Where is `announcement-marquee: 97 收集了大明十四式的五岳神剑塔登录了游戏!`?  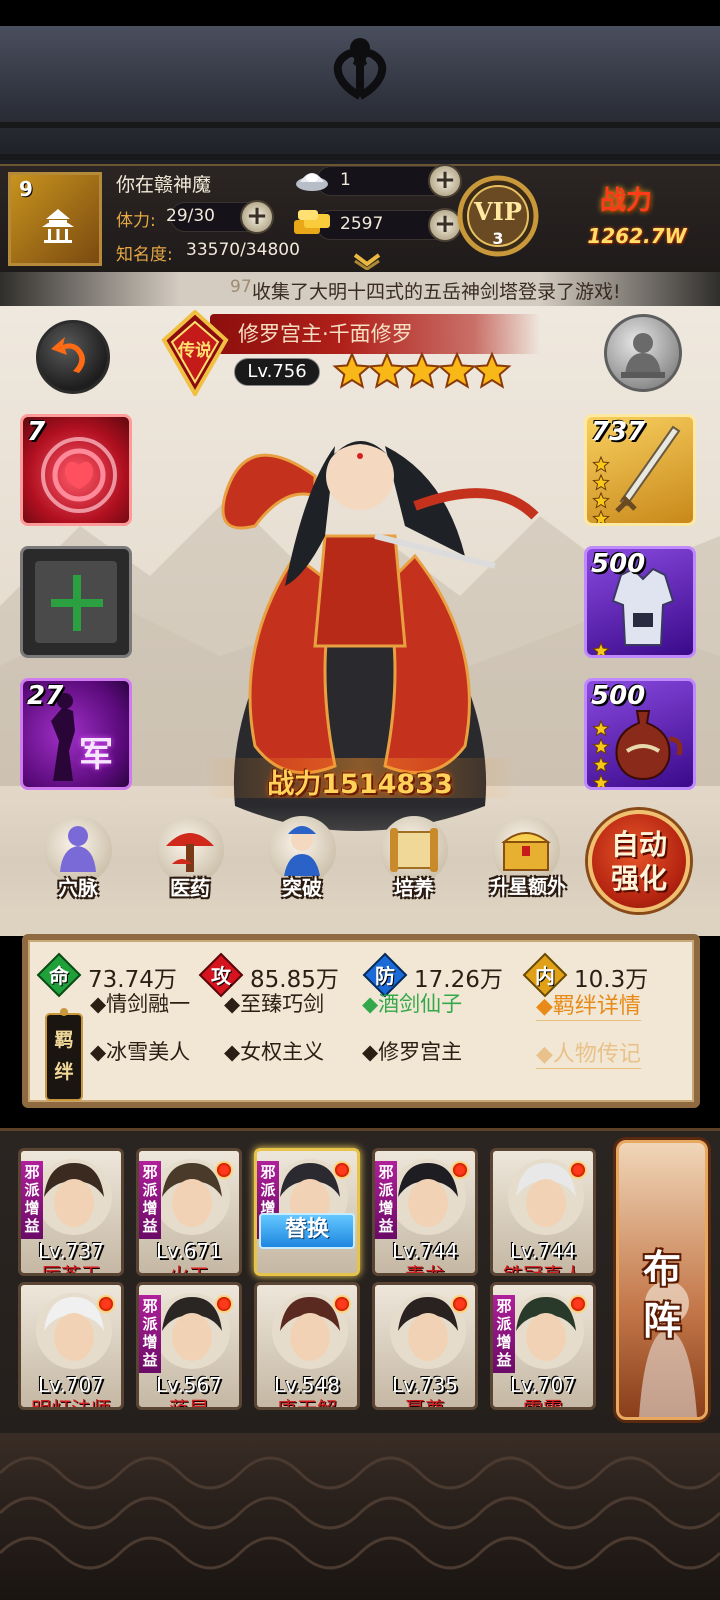 announcement-marquee: 97 收集了大明十四式的五岳神剑塔登录了游戏! is located at coordinates (360, 289).